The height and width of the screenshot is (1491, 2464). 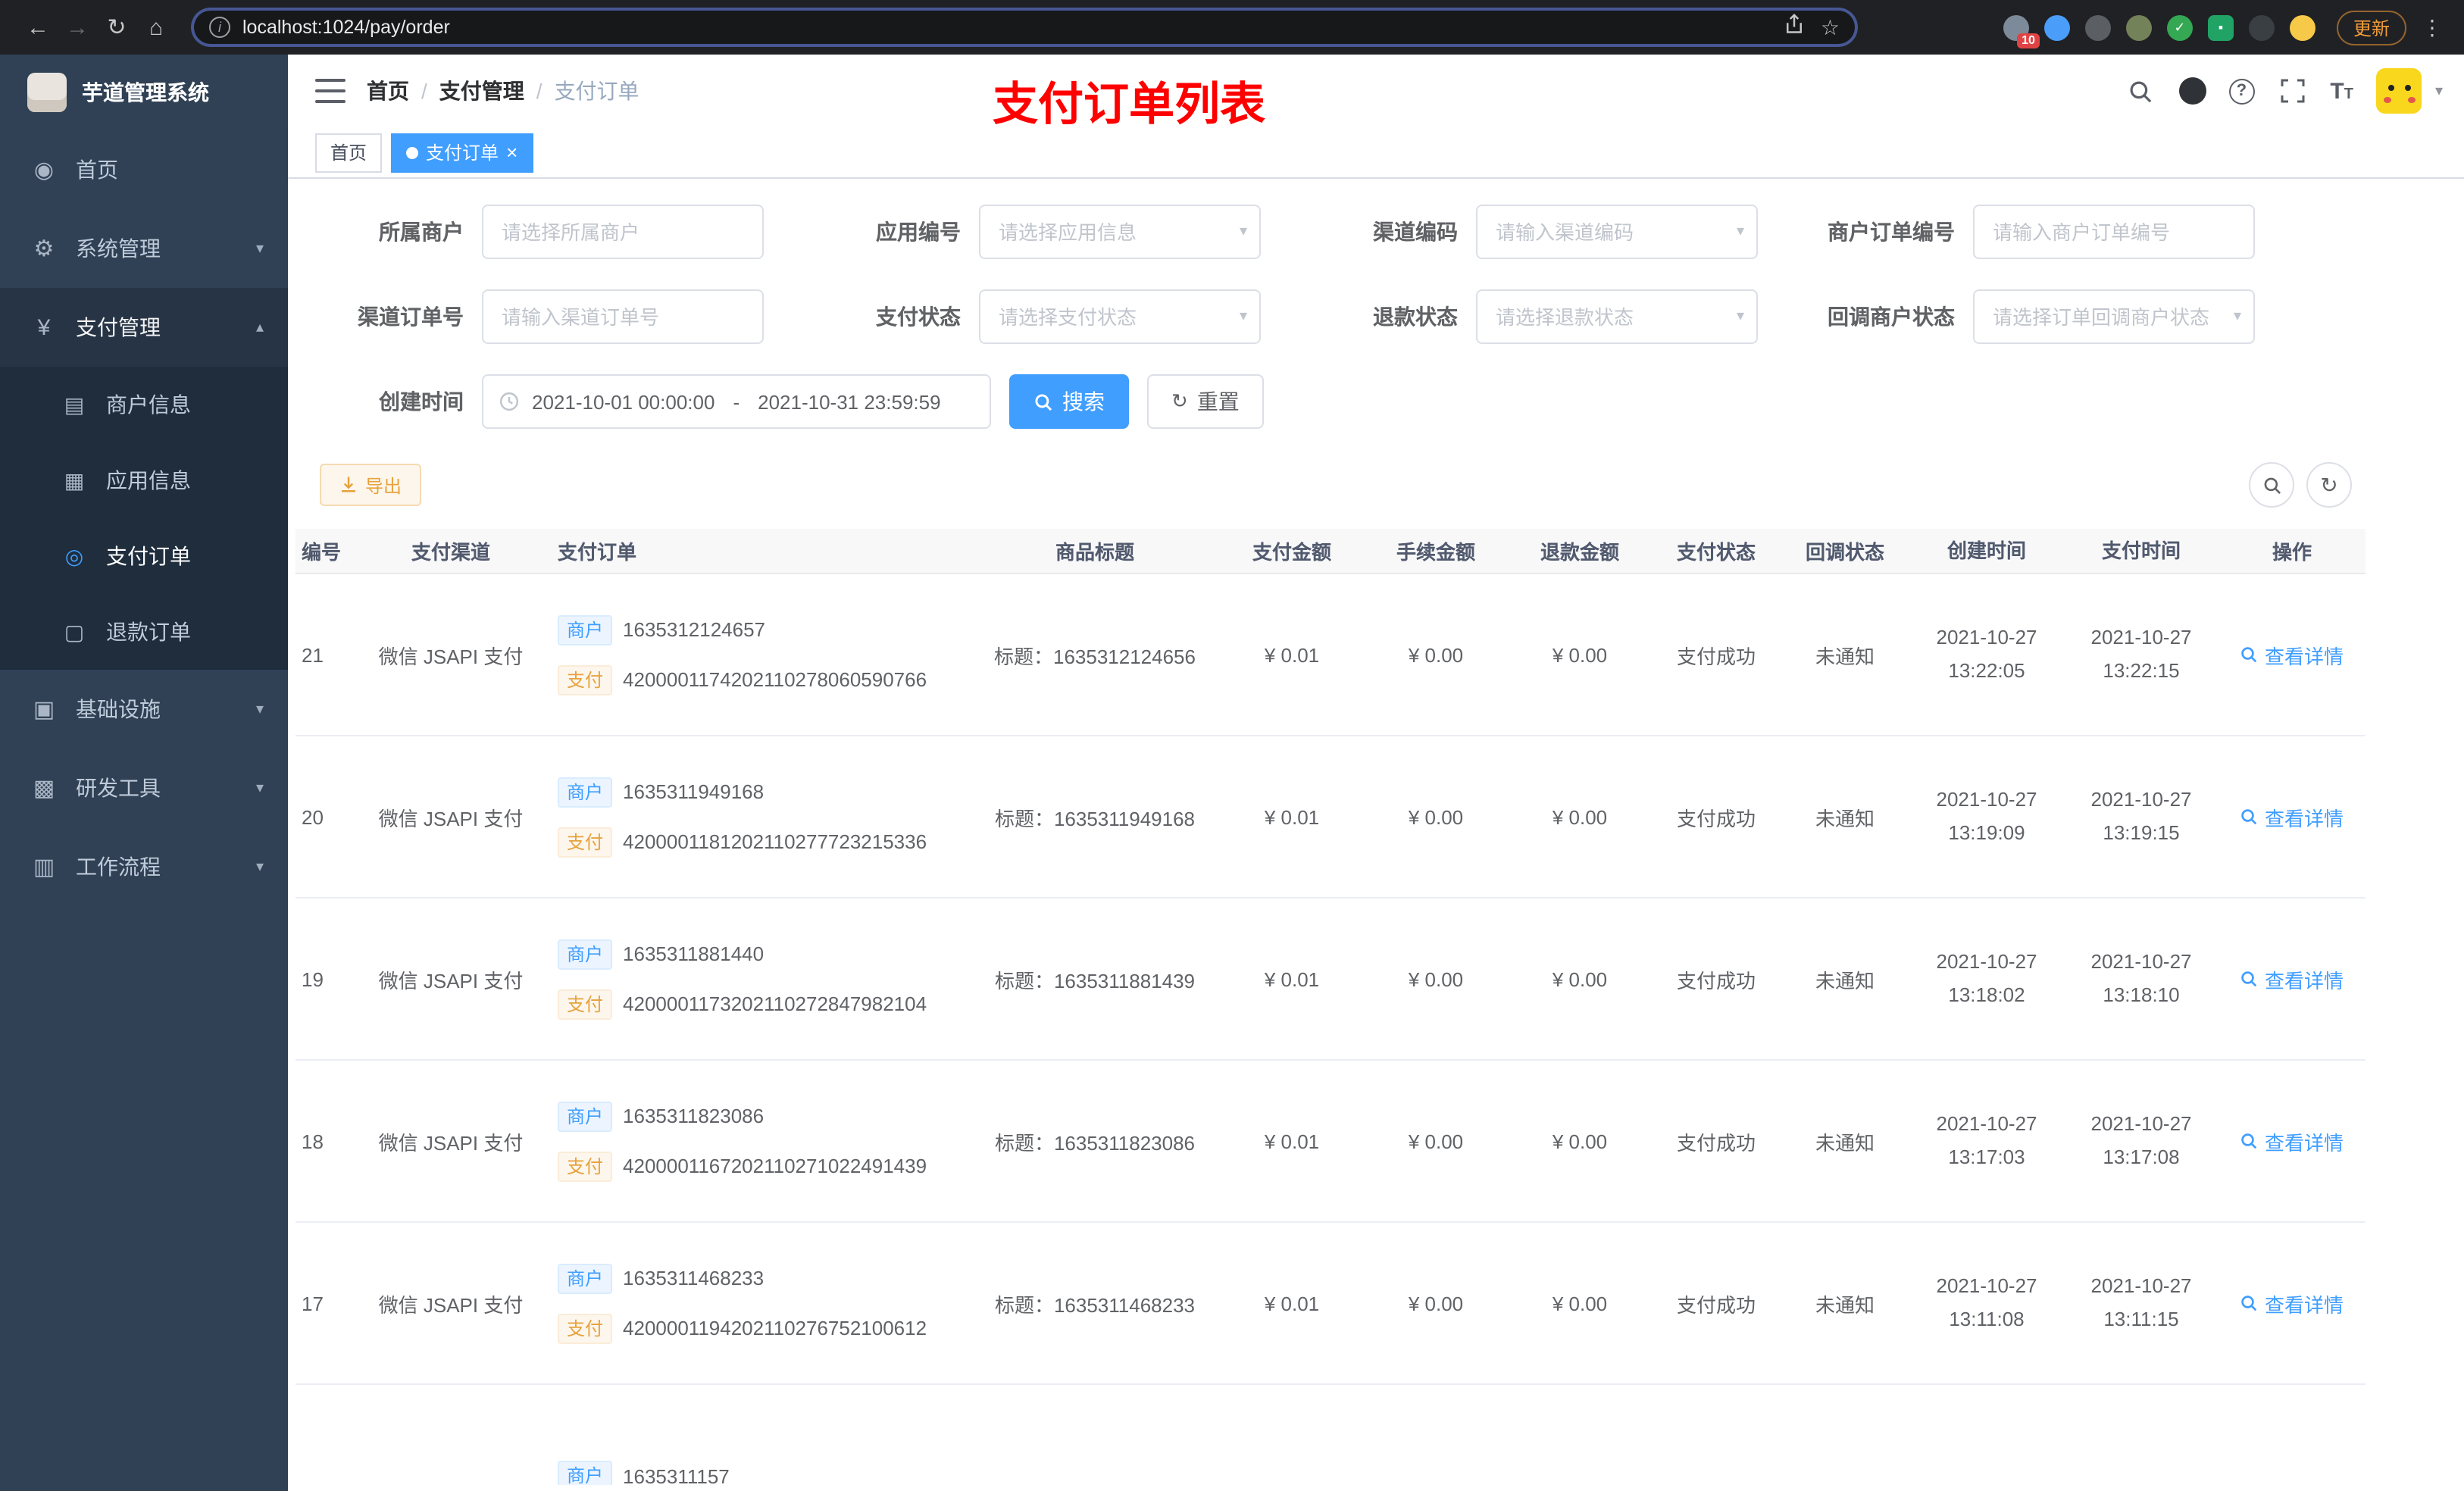 What do you see at coordinates (512, 152) in the screenshot?
I see `close-icon: ×` at bounding box center [512, 152].